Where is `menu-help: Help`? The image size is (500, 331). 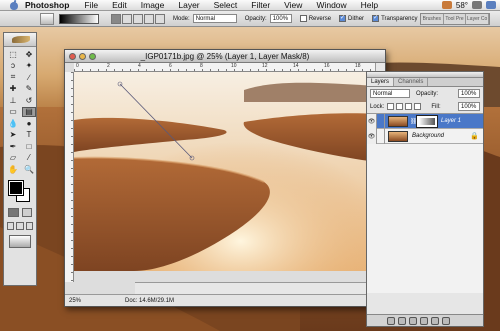 menu-help: Help is located at coordinates (369, 5).